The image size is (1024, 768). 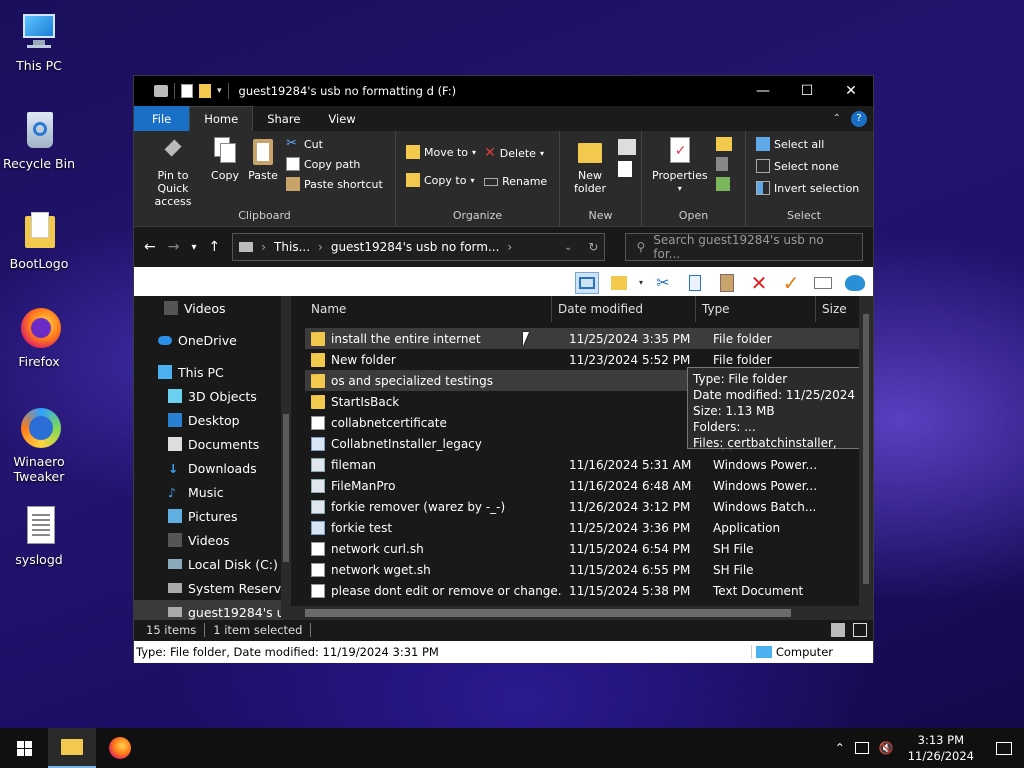 What do you see at coordinates (212, 340) in the screenshot?
I see `nav-item-onedrive: OneDrive` at bounding box center [212, 340].